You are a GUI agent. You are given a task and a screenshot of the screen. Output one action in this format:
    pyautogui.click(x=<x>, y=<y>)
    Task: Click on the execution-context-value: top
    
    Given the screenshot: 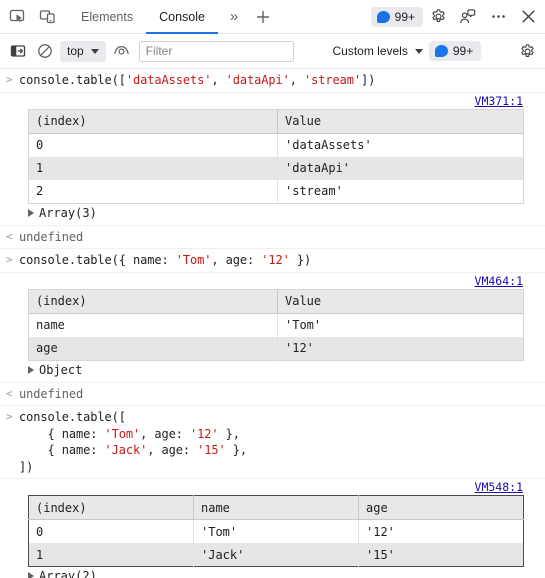 What is the action you would take?
    pyautogui.click(x=75, y=51)
    